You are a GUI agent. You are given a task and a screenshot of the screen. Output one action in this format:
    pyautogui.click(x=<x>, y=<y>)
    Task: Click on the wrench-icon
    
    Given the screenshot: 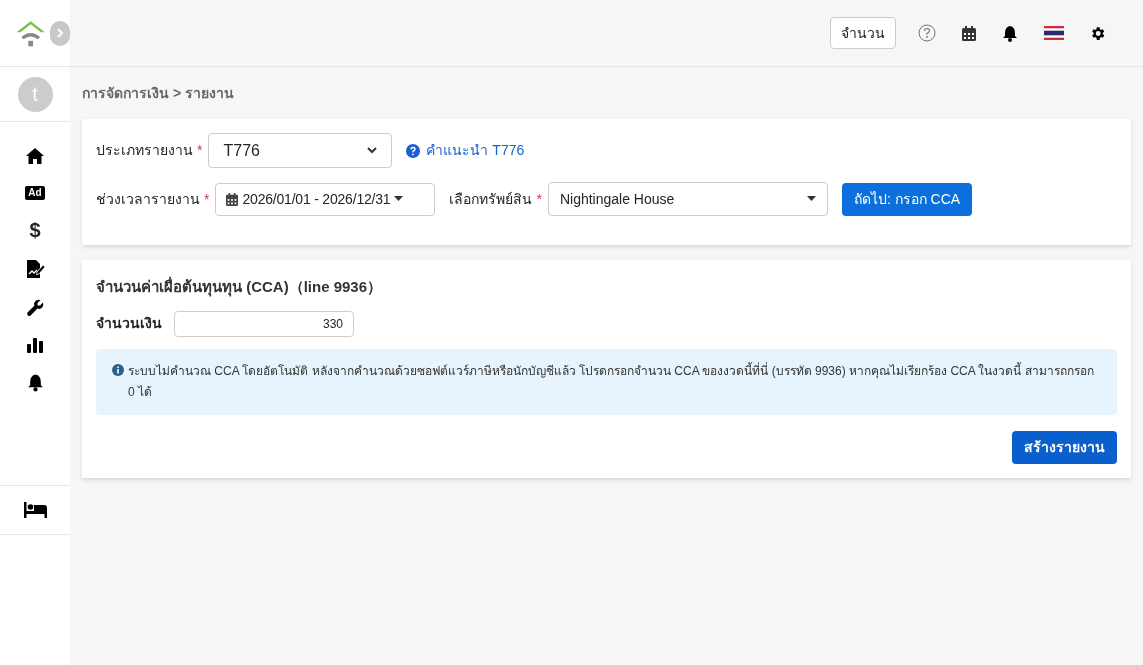 What is the action you would take?
    pyautogui.click(x=35, y=308)
    